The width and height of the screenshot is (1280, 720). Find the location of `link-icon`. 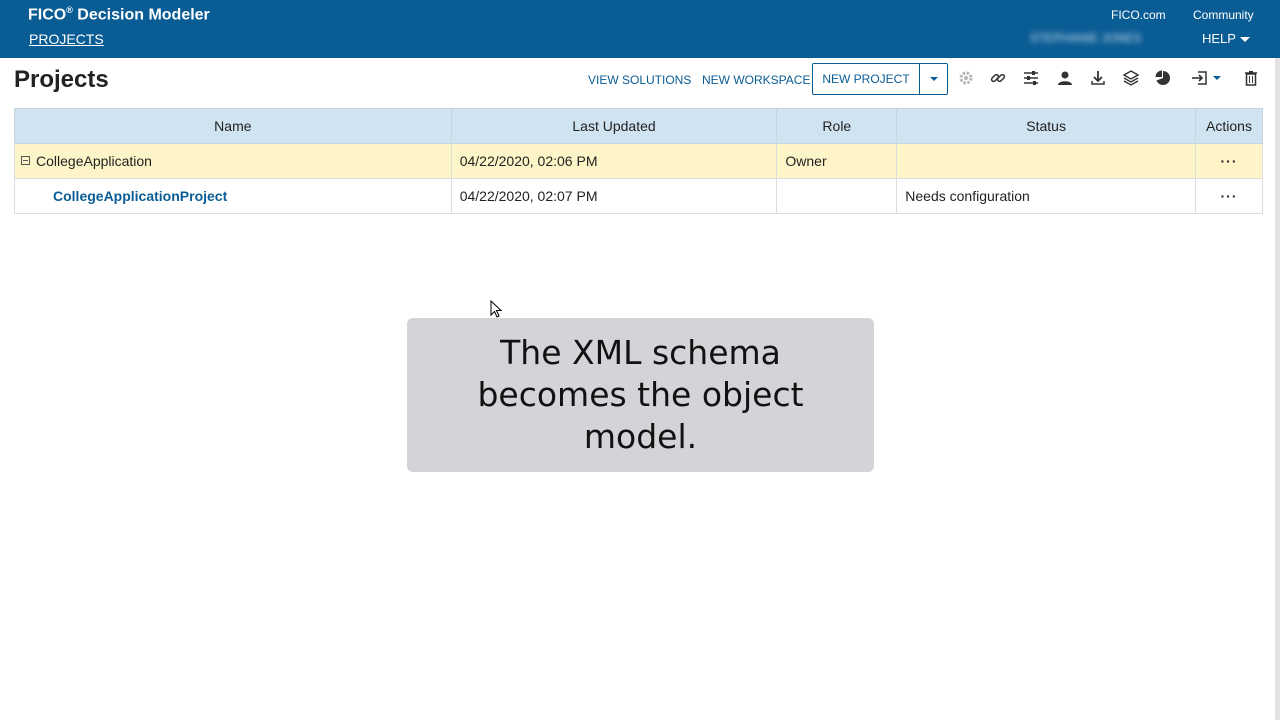

link-icon is located at coordinates (998, 78).